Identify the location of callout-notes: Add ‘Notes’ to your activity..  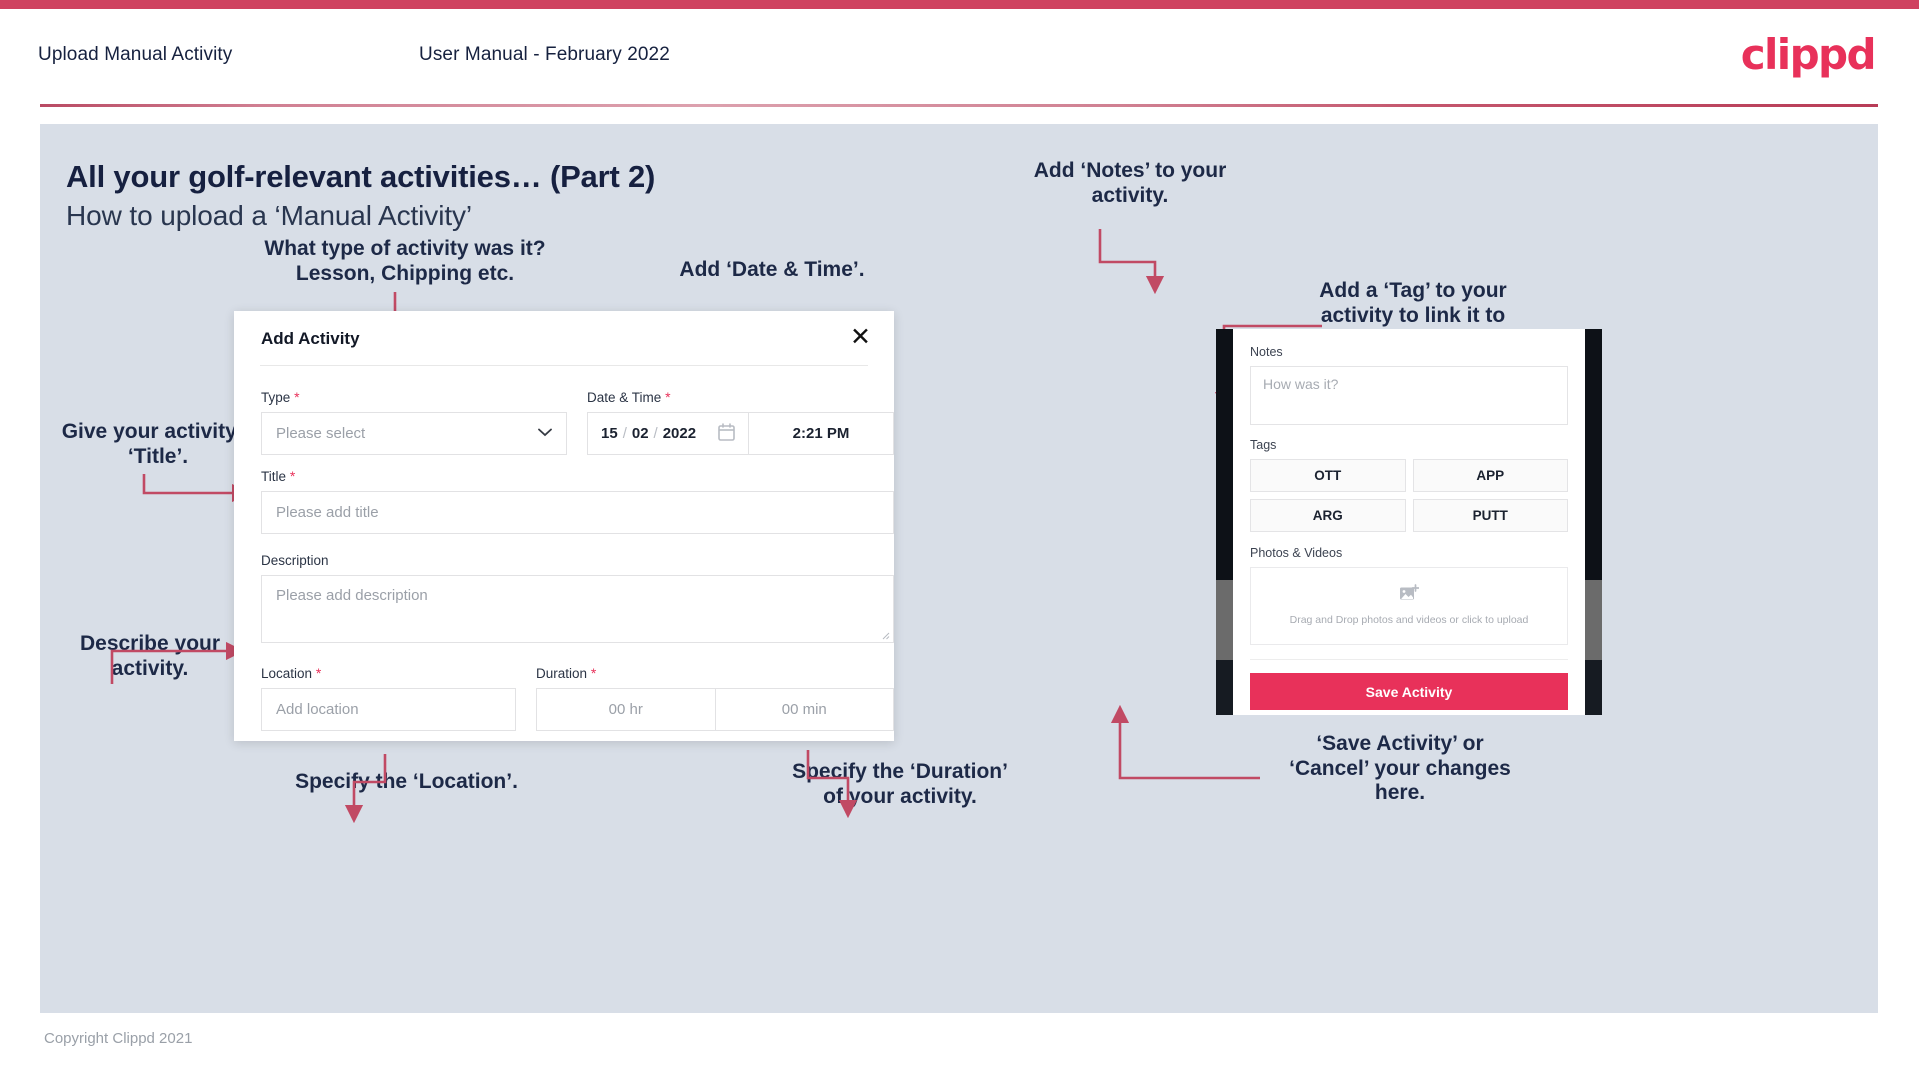
(1130, 183).